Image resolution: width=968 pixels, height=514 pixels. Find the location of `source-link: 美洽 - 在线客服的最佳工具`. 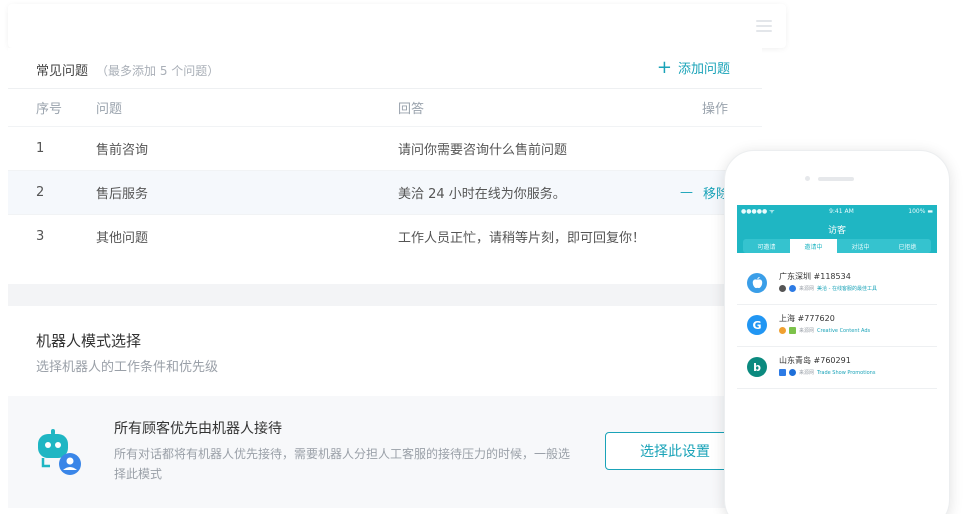

source-link: 美洽 - 在线客服的最佳工具 is located at coordinates (847, 288).